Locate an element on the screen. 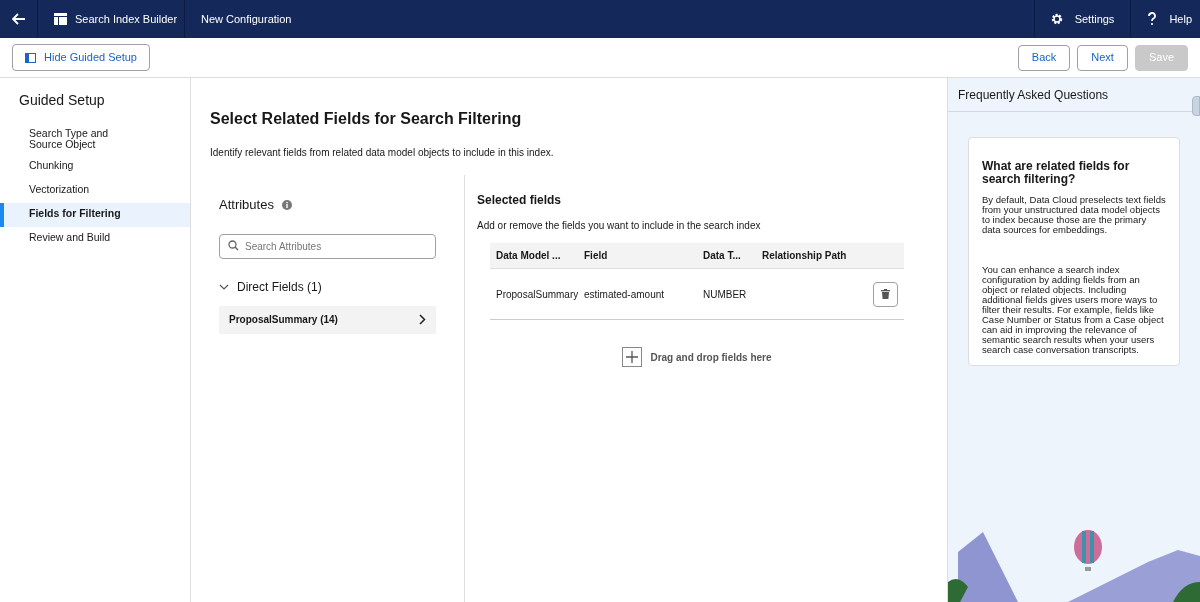  attributes-heading: Attributes is located at coordinates (246, 205).